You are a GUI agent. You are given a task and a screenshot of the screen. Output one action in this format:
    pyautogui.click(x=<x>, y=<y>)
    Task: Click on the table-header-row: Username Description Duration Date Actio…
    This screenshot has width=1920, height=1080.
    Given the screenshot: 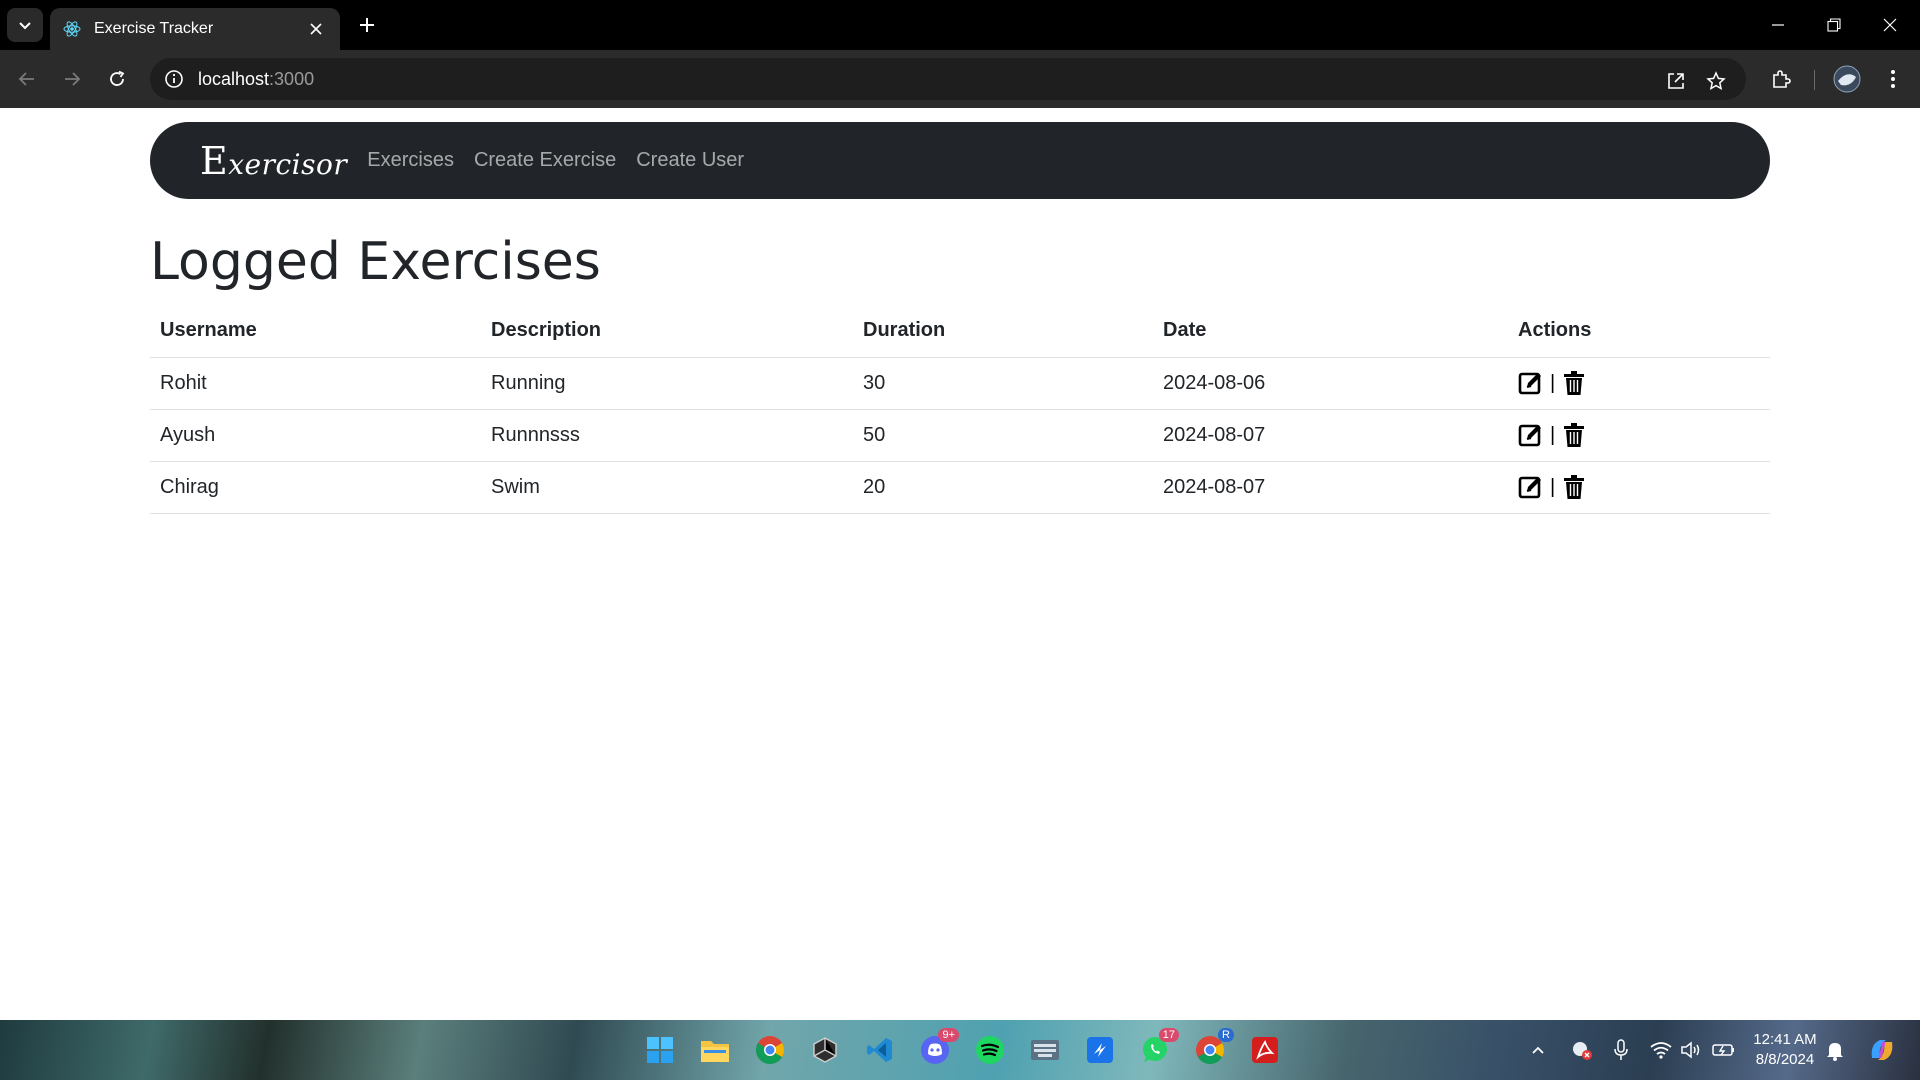 What is the action you would take?
    pyautogui.click(x=960, y=331)
    